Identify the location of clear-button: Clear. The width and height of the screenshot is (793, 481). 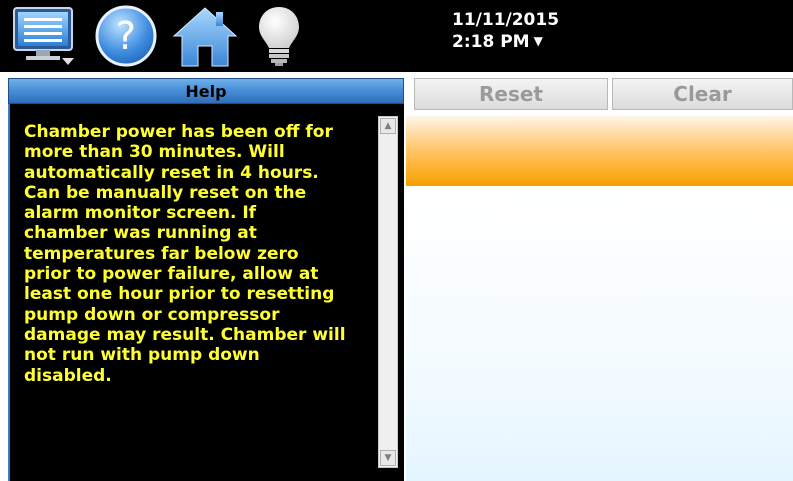
(702, 94).